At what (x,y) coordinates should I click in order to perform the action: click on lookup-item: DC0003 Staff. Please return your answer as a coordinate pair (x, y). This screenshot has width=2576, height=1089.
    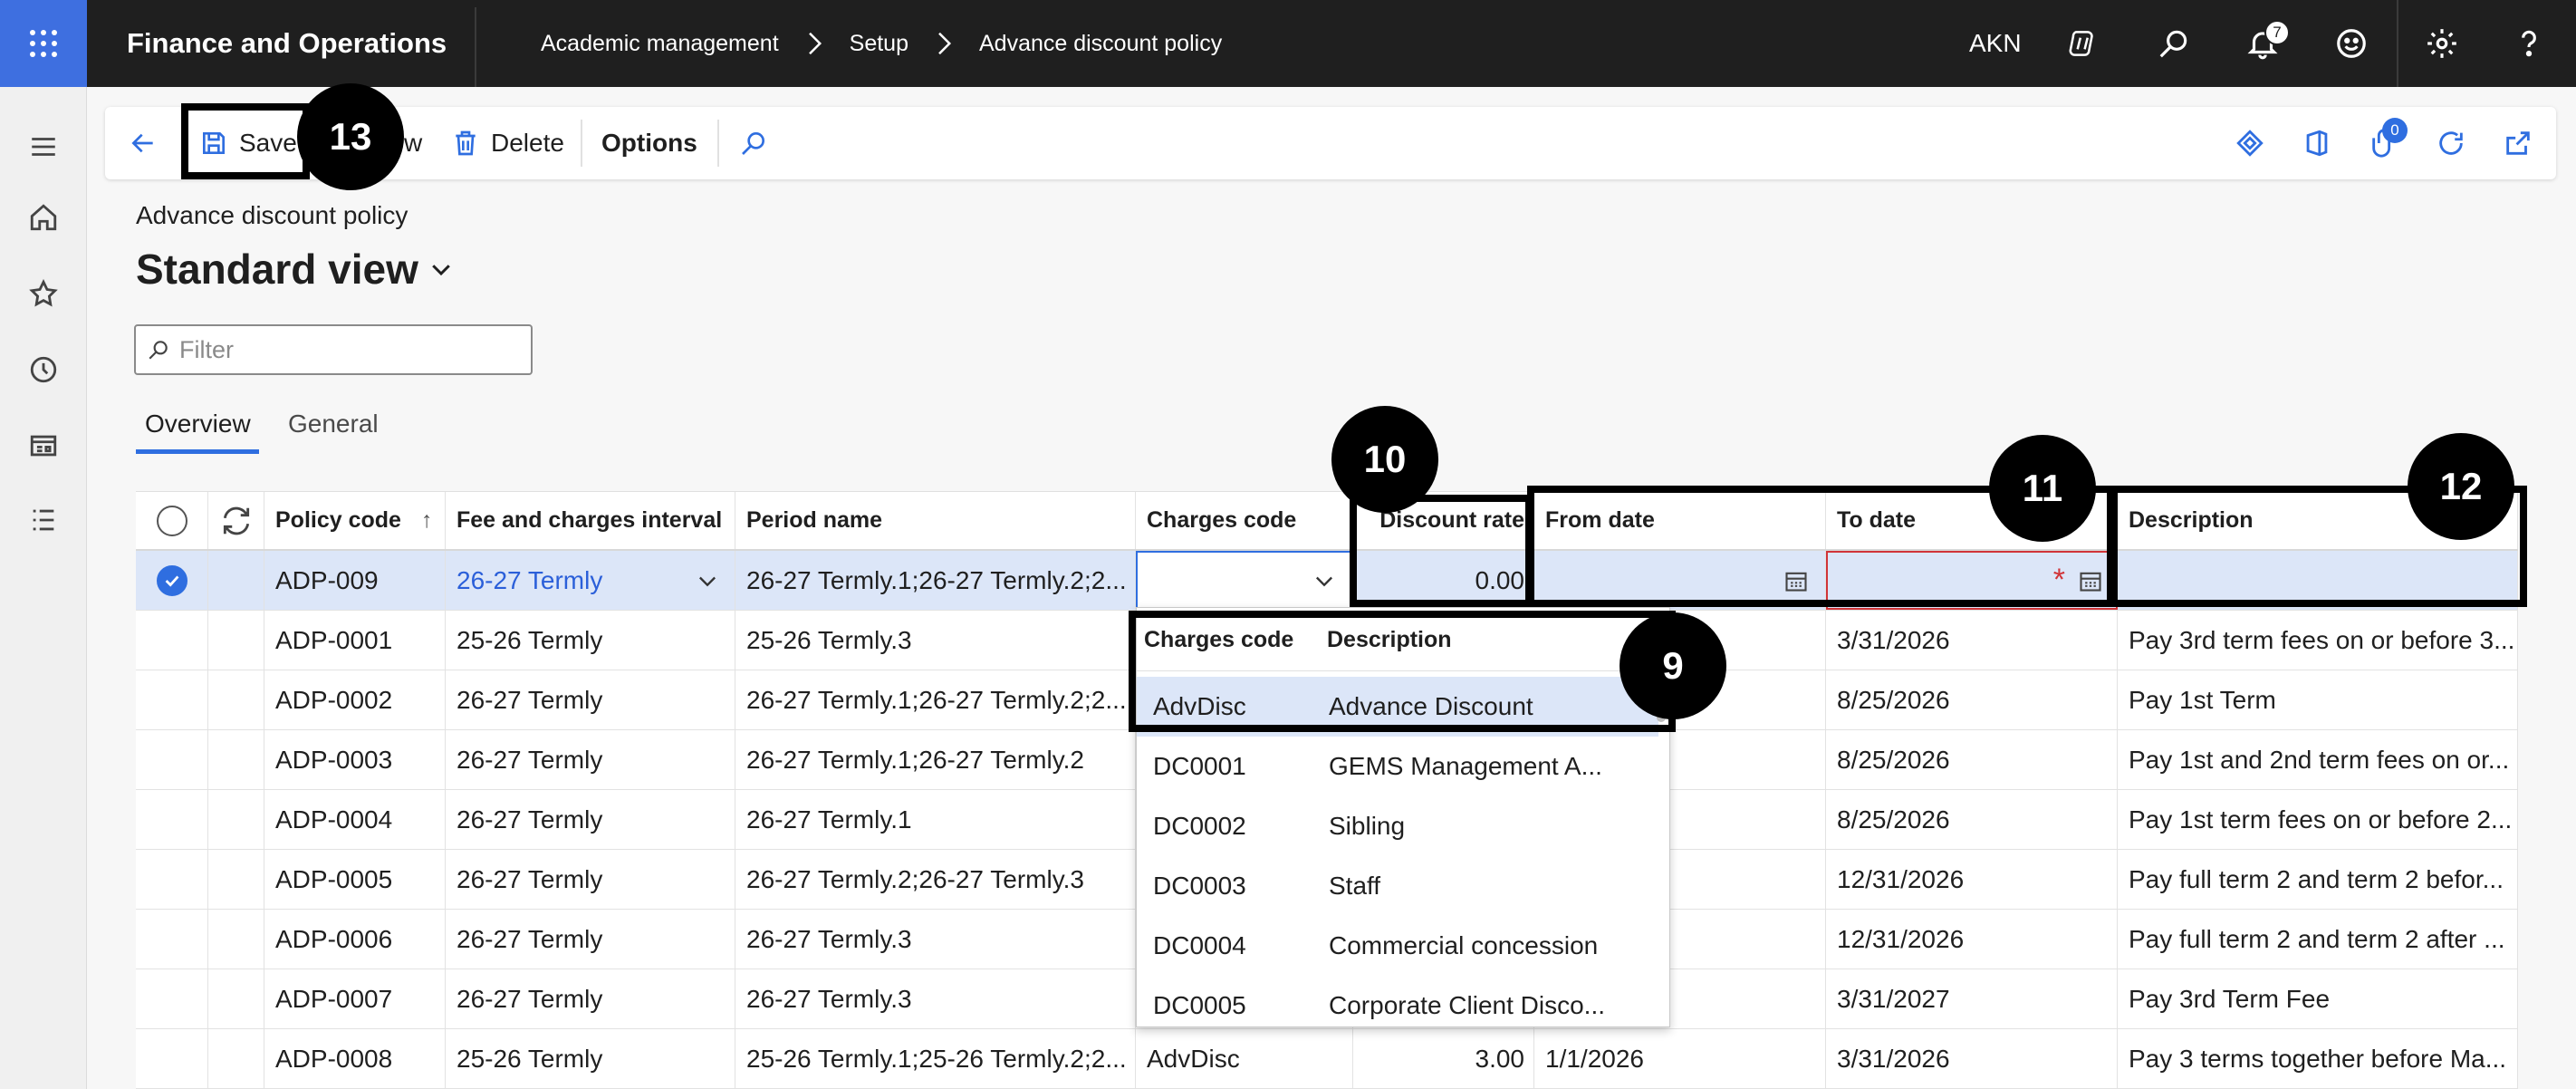
    Looking at the image, I should click on (1397, 886).